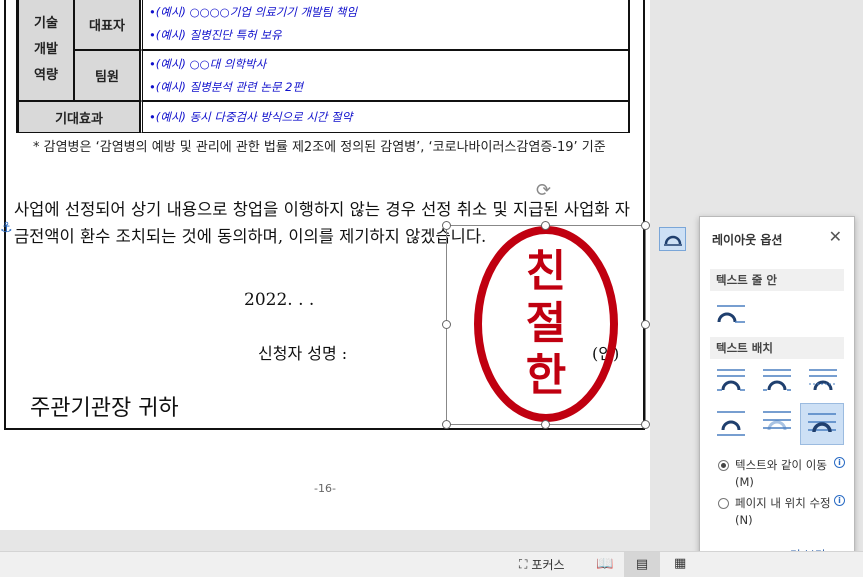 This screenshot has width=863, height=577. Describe the element at coordinates (385, 117) in the screenshot. I see `effect-content: •(예시) 동시 다중검사 방식으로 시간 절약` at that location.